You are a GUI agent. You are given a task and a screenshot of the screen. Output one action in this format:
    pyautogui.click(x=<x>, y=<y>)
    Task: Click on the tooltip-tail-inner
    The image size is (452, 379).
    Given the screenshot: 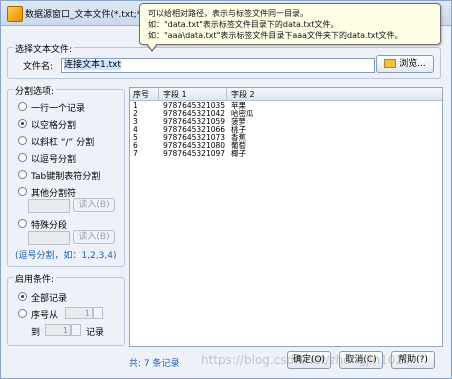 What is the action you would take?
    pyautogui.click(x=152, y=46)
    